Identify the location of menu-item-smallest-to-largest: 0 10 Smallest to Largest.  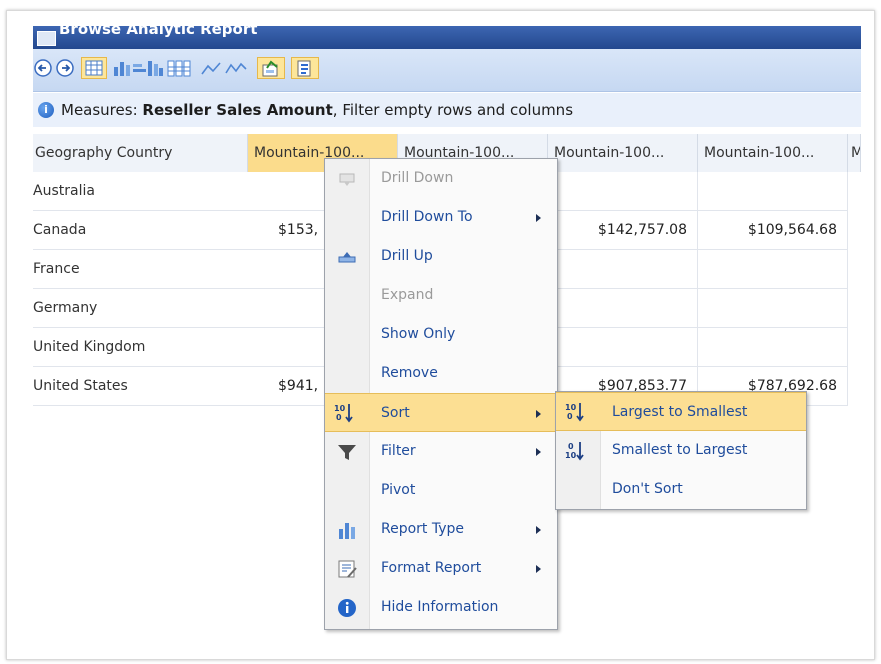
(681, 450).